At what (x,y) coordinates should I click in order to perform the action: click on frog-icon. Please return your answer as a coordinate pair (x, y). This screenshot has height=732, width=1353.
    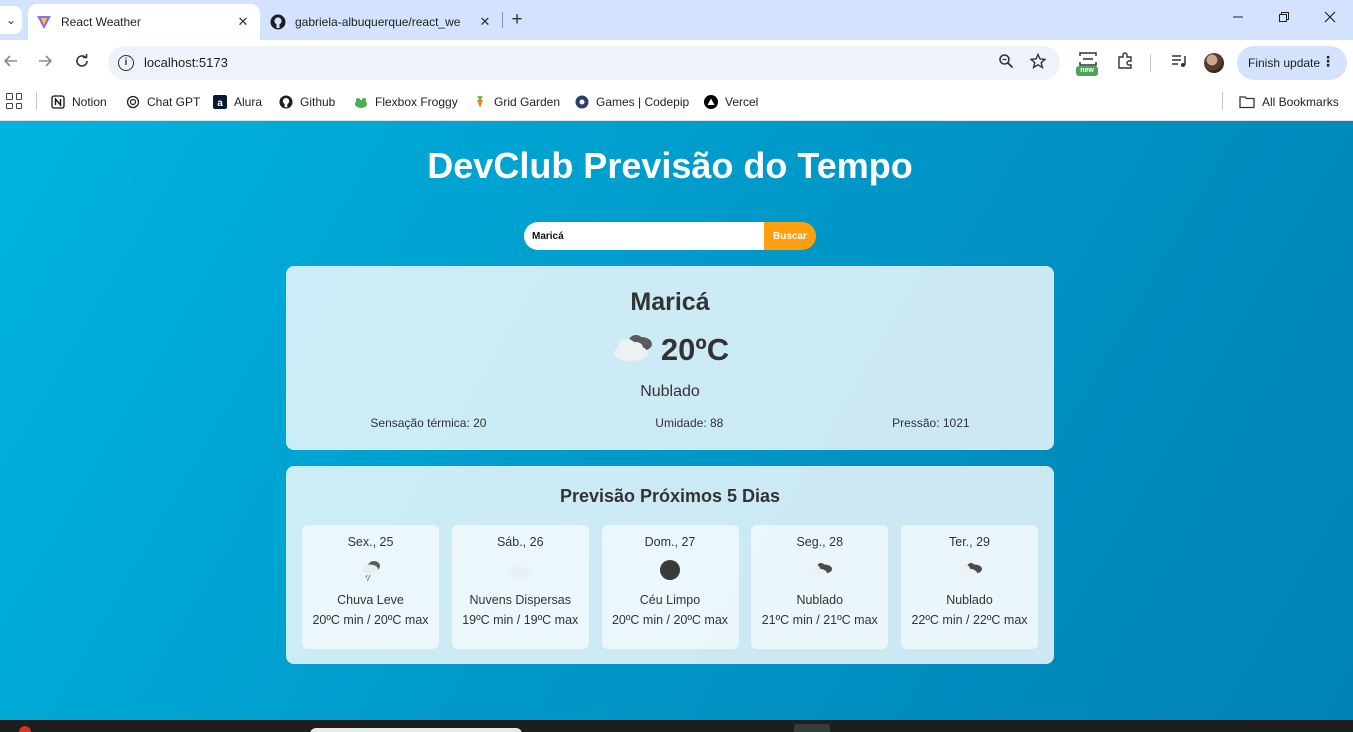
    Looking at the image, I should click on (361, 102).